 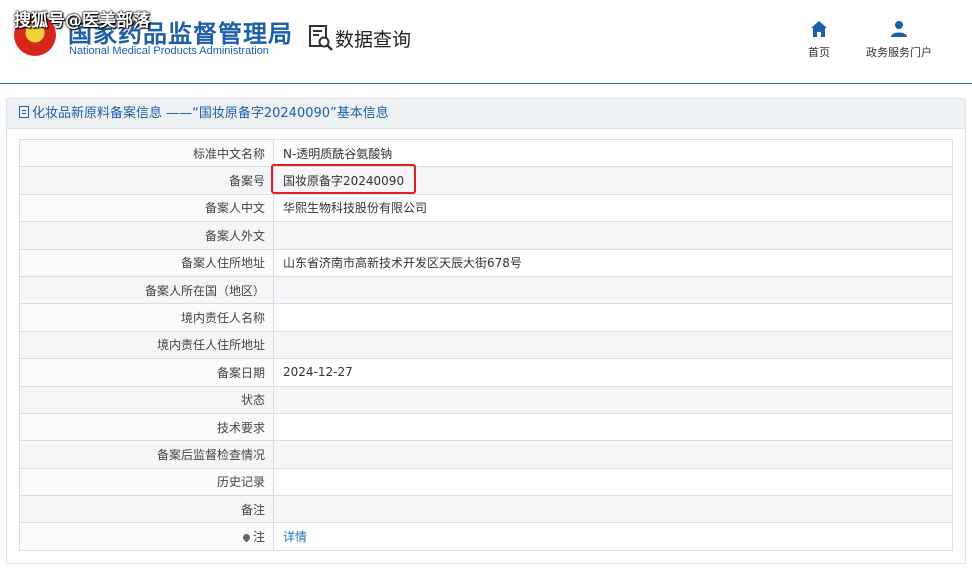 What do you see at coordinates (613, 208) in the screenshot?
I see `row-value: 华熙生物科技股份有限公司` at bounding box center [613, 208].